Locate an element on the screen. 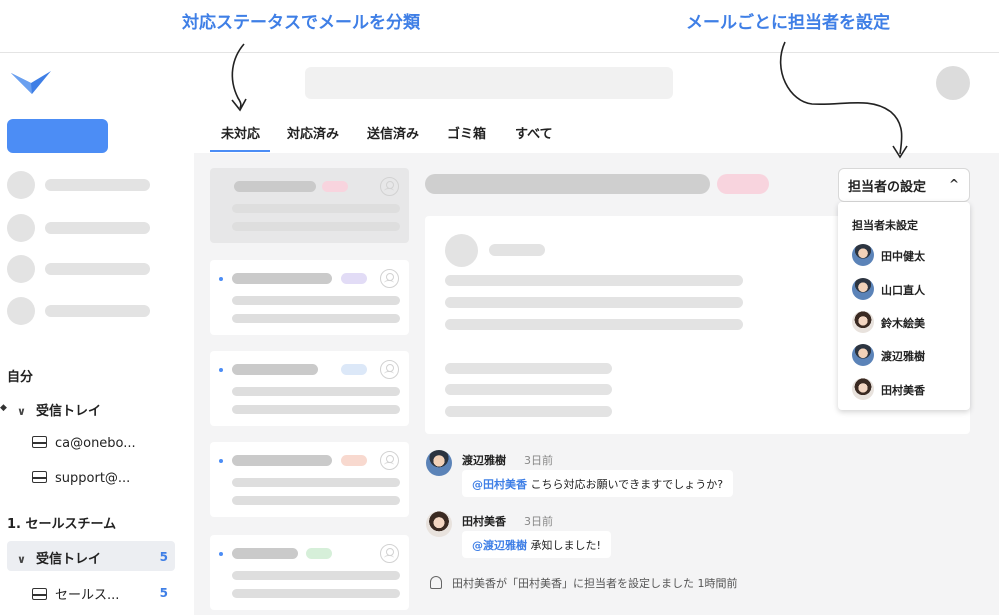 The width and height of the screenshot is (999, 615). tab-trash: ゴミ箱 is located at coordinates (466, 132).